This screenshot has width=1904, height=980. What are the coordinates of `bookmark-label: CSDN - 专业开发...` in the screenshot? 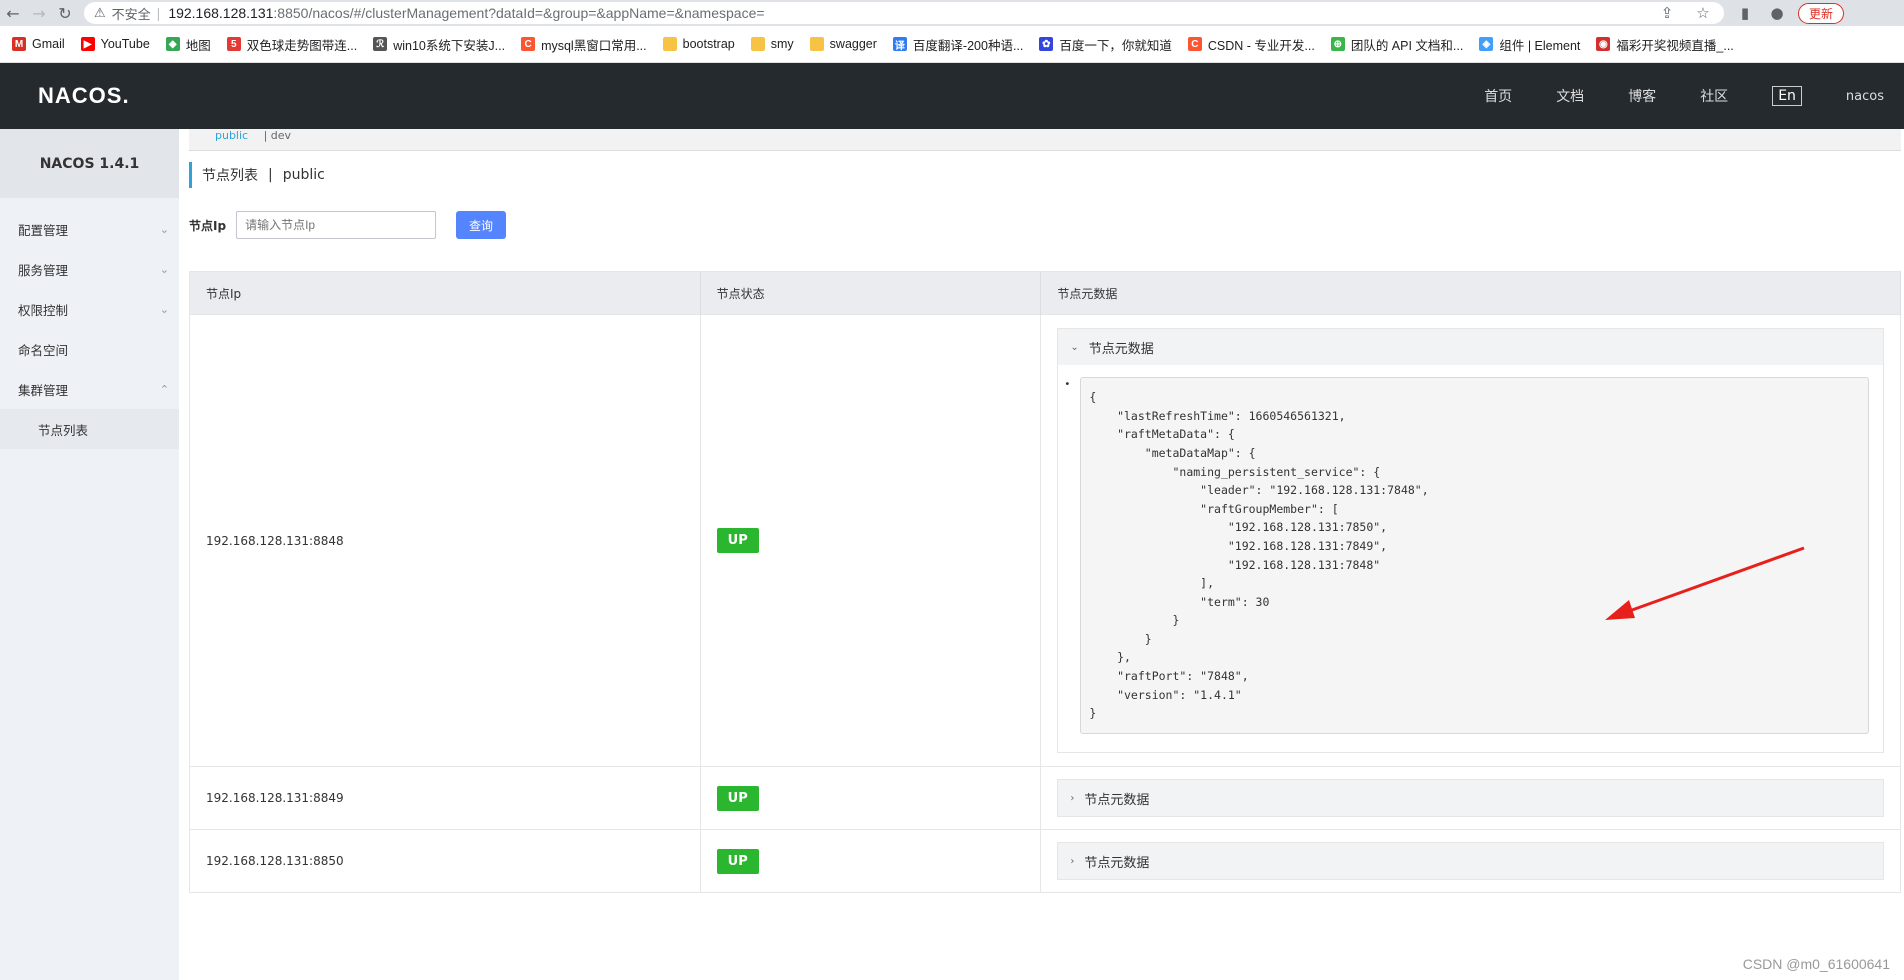 It's located at (1261, 45).